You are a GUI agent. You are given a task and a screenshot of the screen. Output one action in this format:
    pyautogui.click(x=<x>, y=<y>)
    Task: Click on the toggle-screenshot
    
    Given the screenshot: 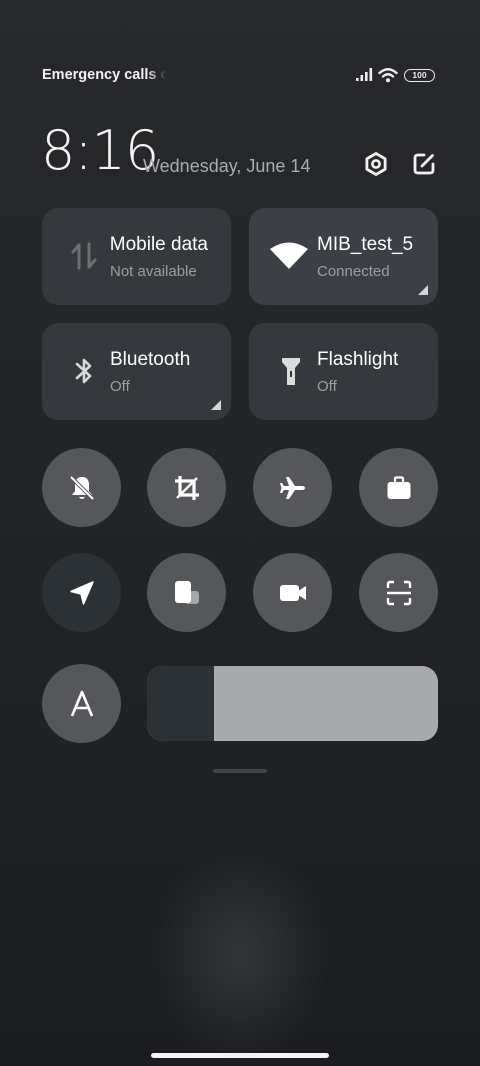 What is the action you would take?
    pyautogui.click(x=186, y=487)
    